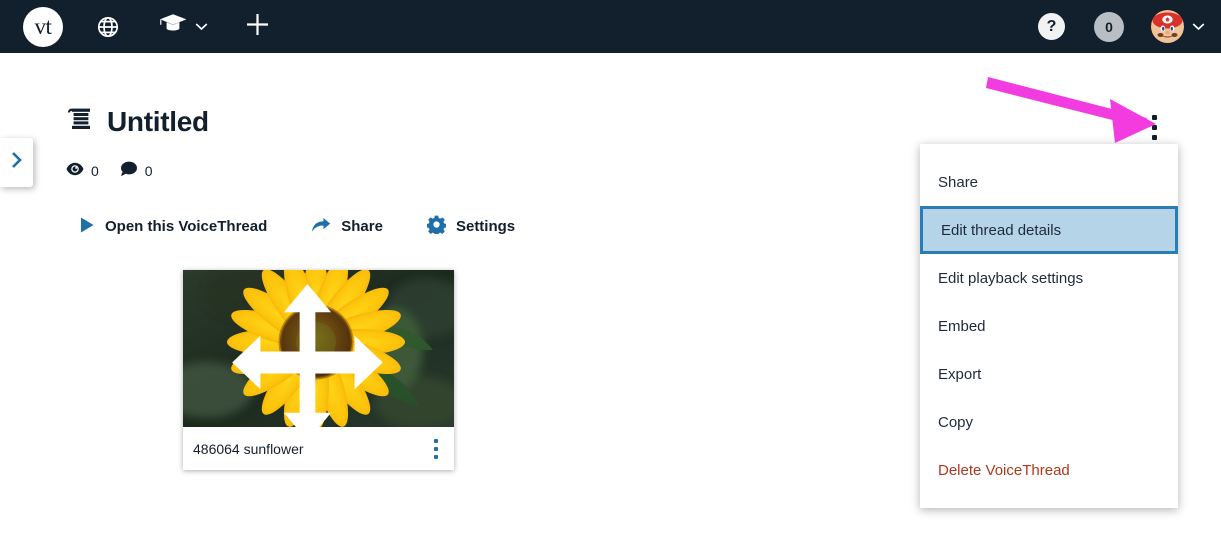 The height and width of the screenshot is (538, 1221). Describe the element at coordinates (1049, 422) in the screenshot. I see `menu-item-copy: Copy` at that location.